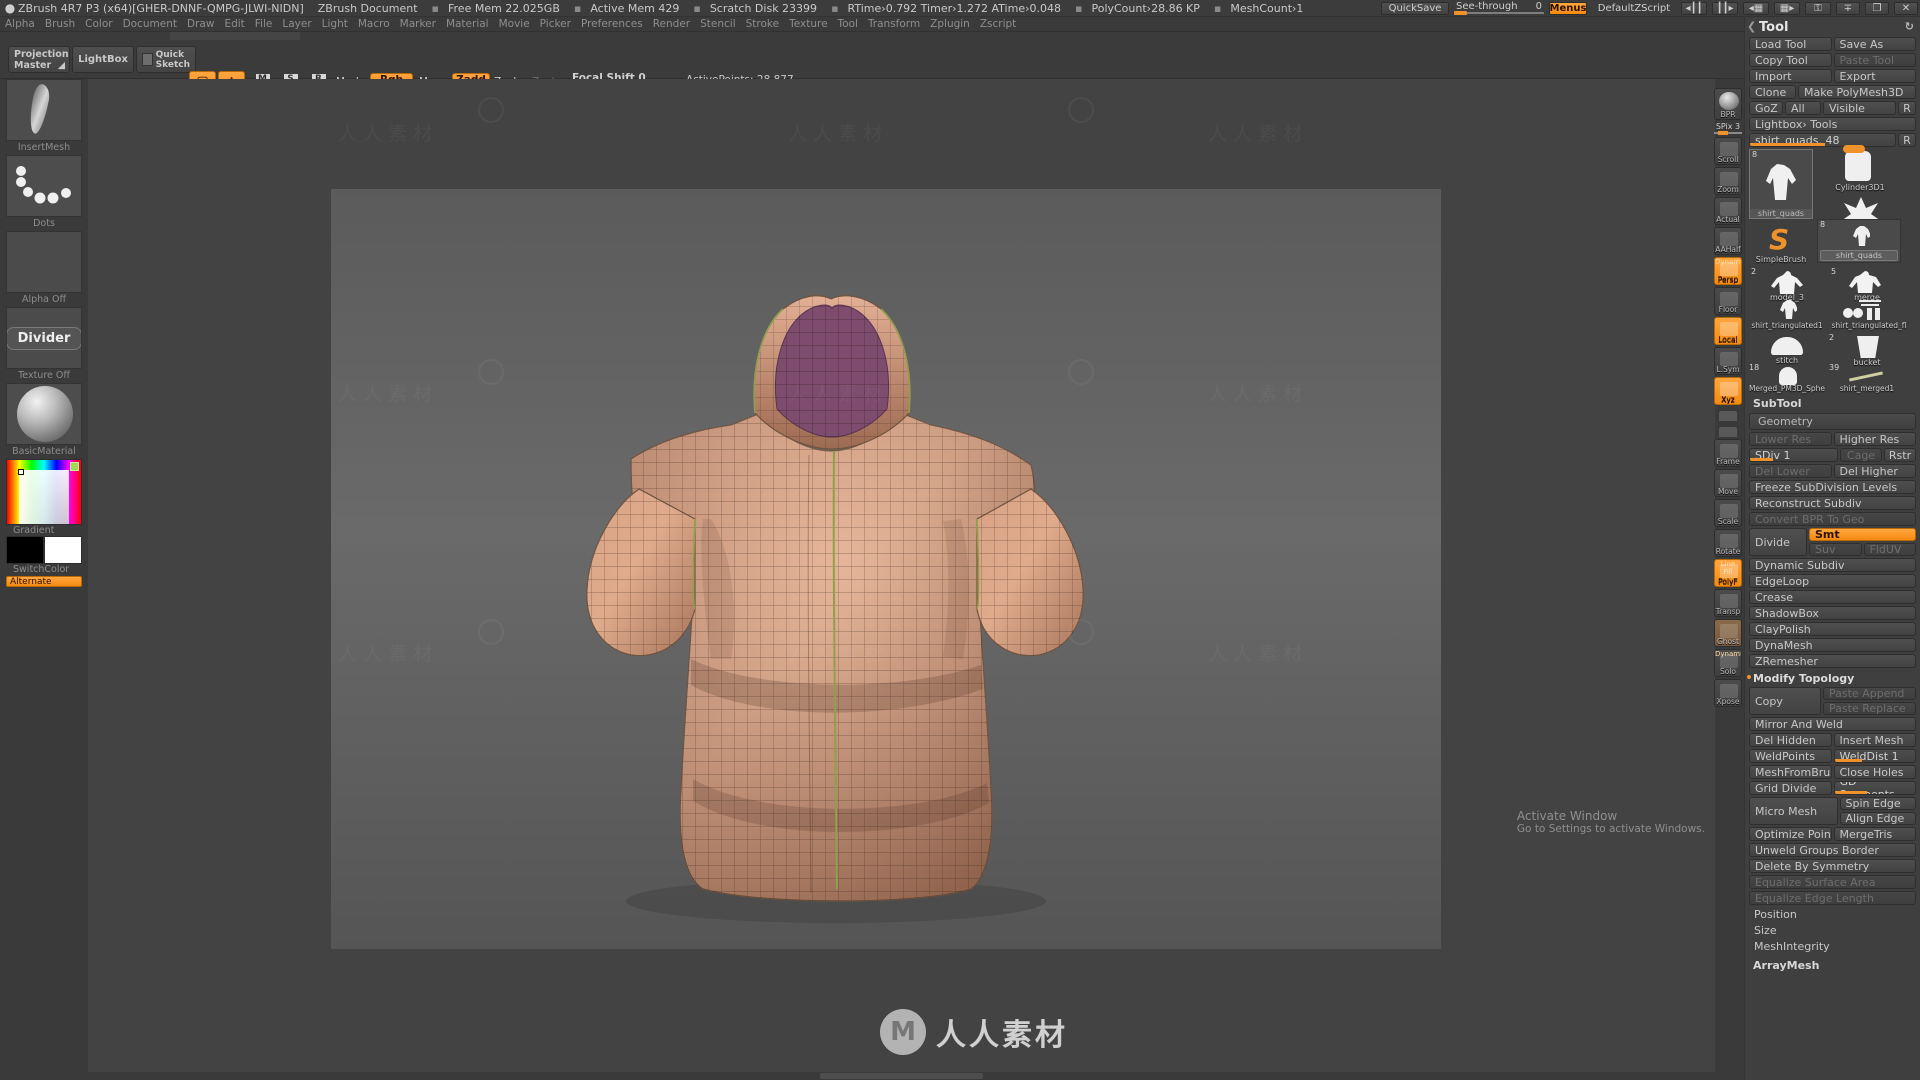 This screenshot has height=1080, width=1920. Describe the element at coordinates (1790, 44) in the screenshot. I see `load-tool-button: Load Tool` at that location.